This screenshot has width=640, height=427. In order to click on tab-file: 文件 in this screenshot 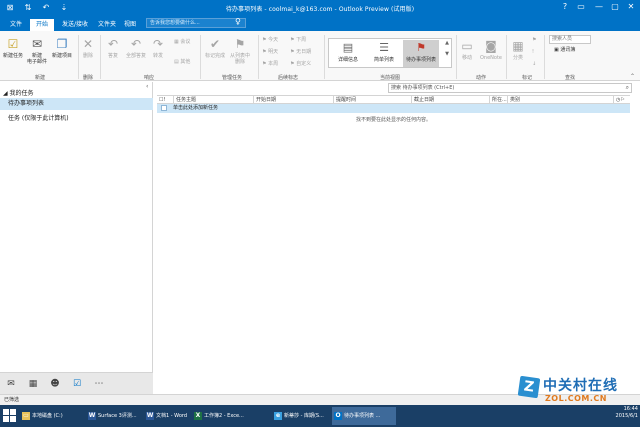, I will do `click(16, 25)`.